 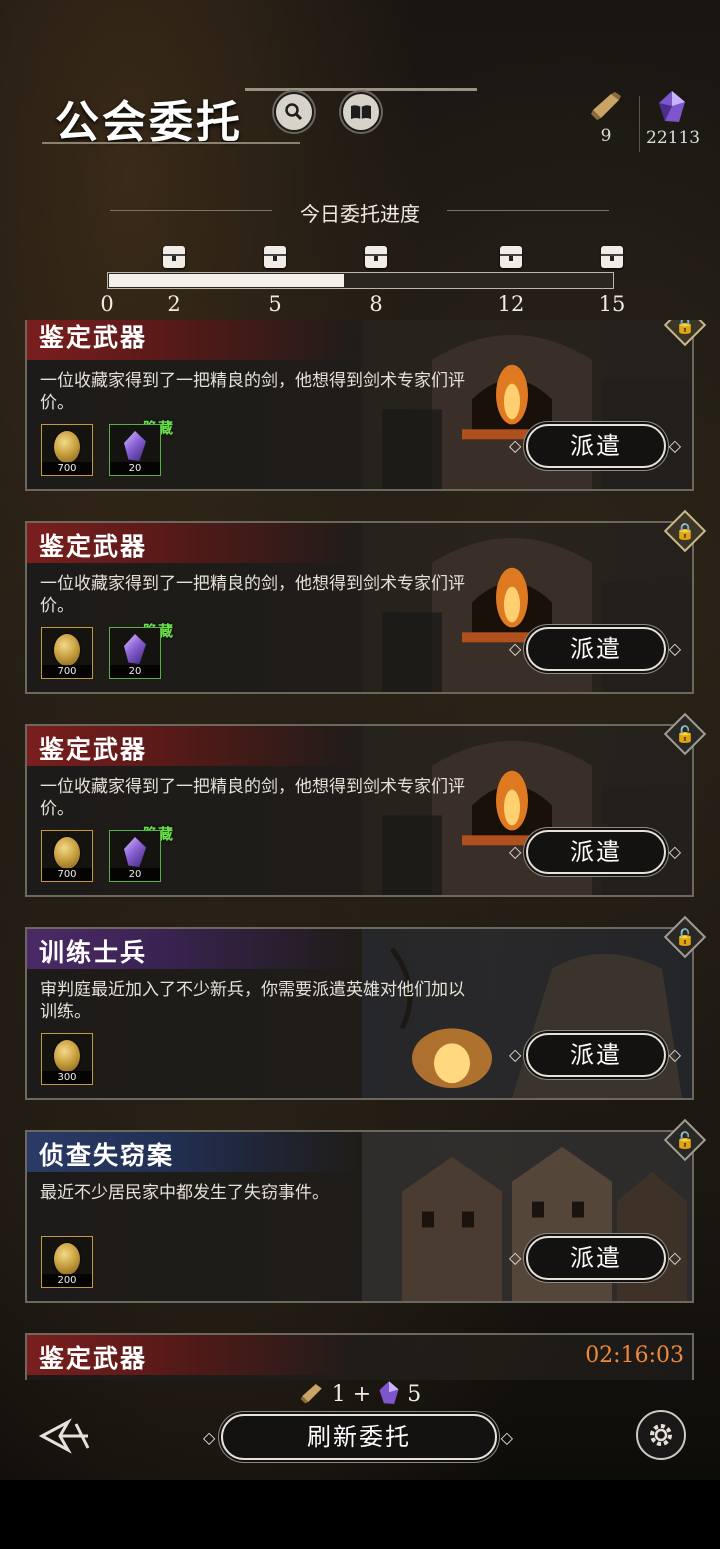 I want to click on progress-label: 今日委托进度, so click(x=360, y=214).